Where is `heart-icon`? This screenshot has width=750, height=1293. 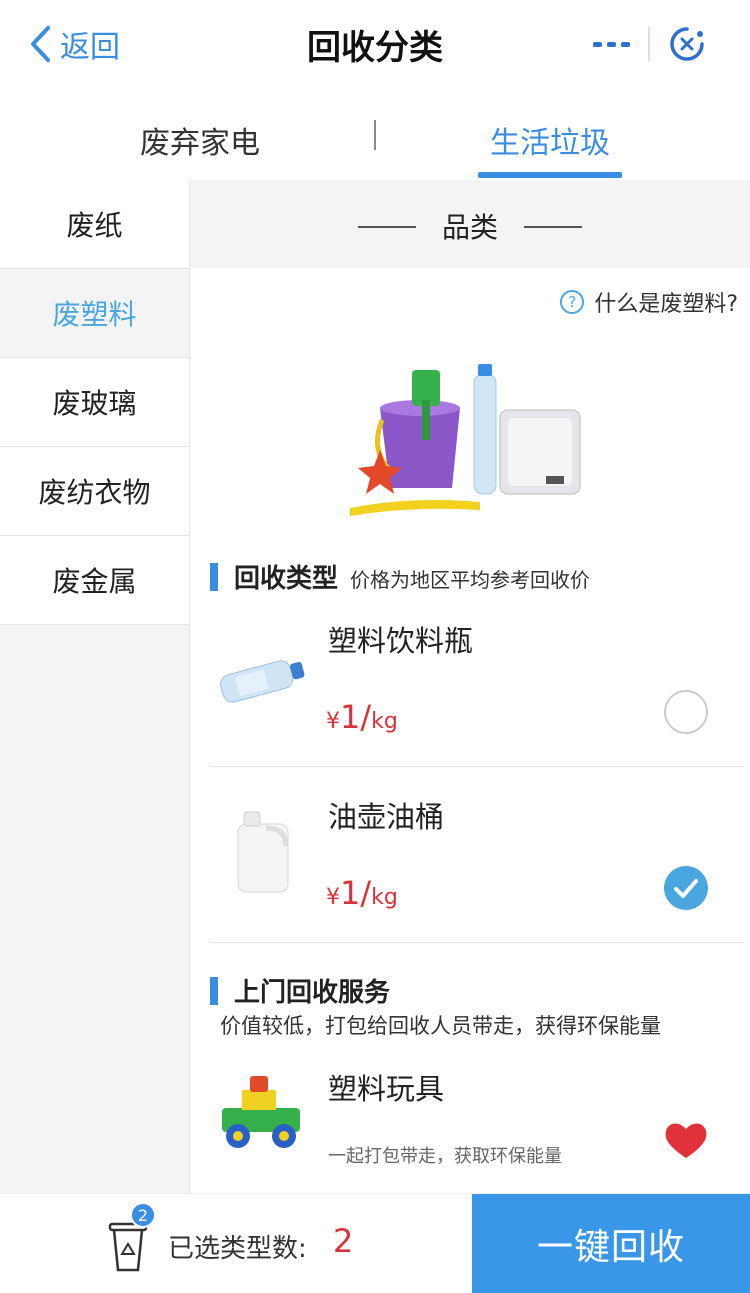
heart-icon is located at coordinates (686, 1140).